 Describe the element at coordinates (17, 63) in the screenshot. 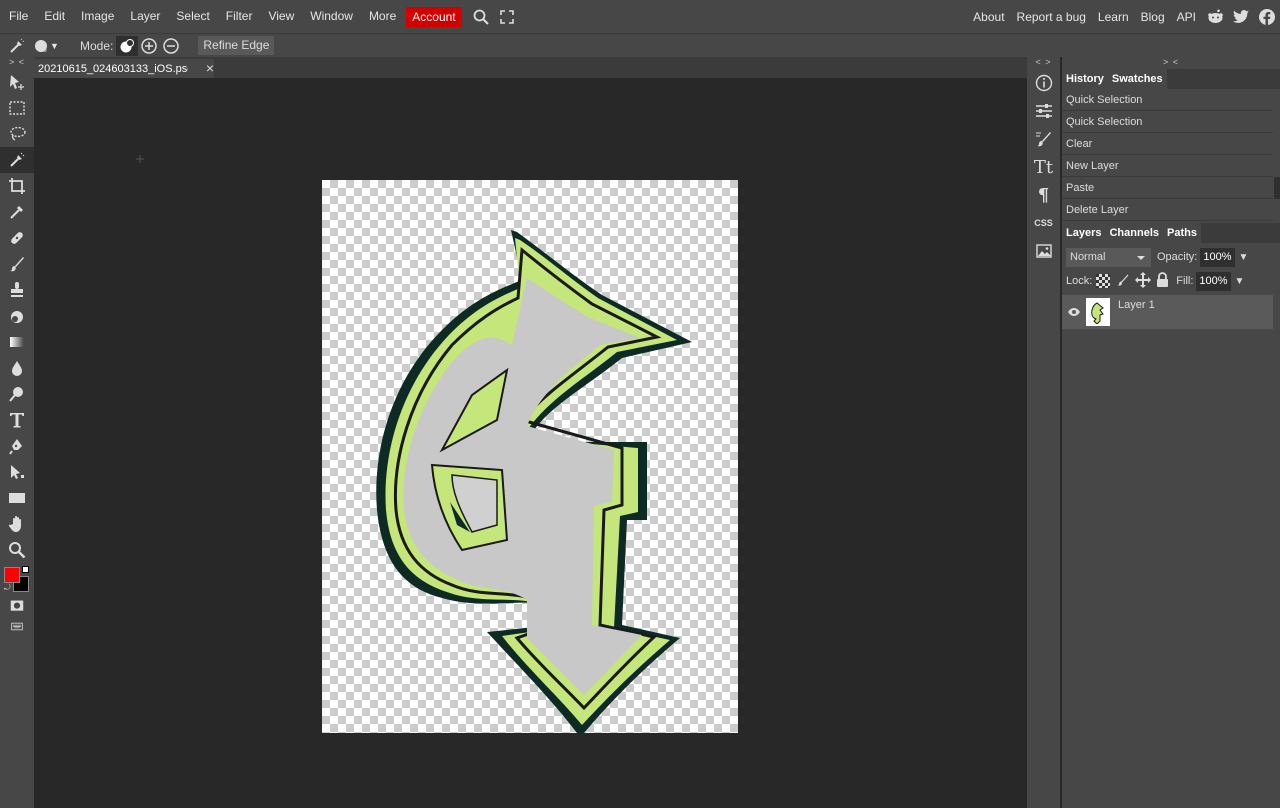

I see `toolbar-collapse-toggle: > <` at that location.